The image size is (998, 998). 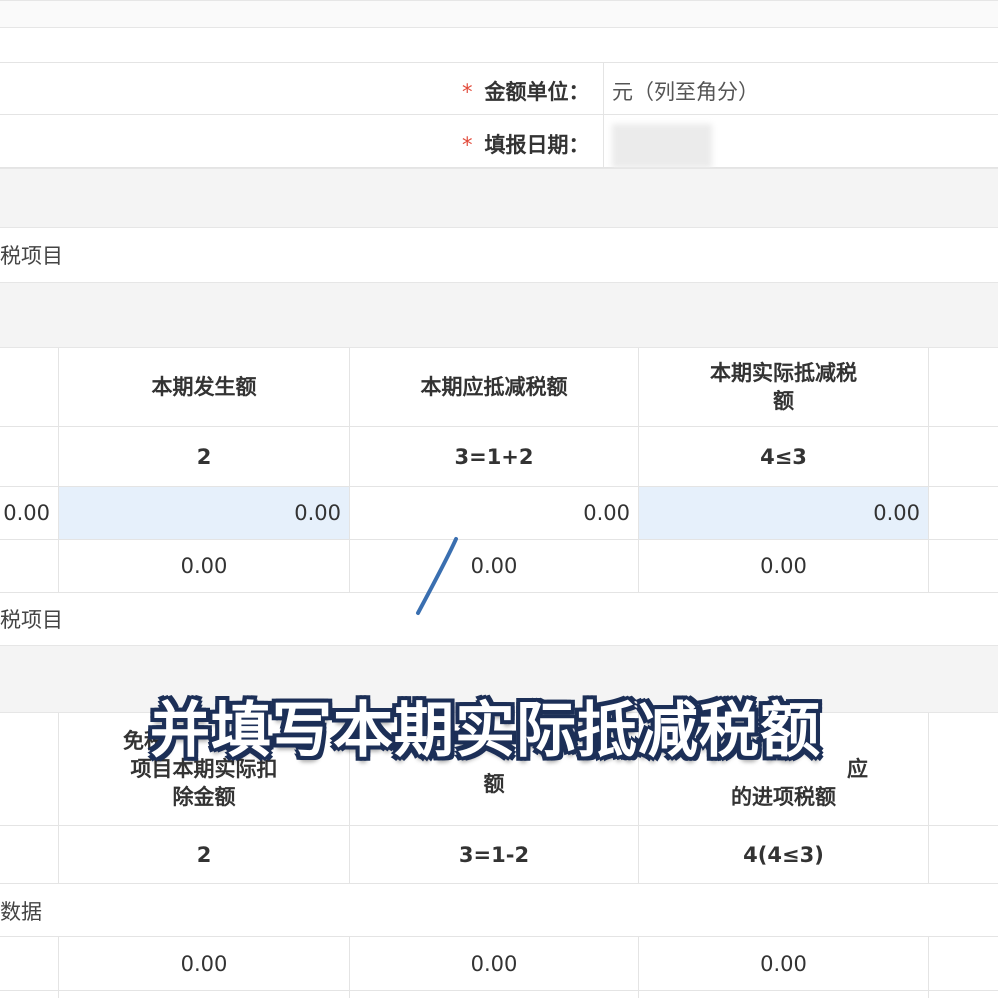 I want to click on table1-header-current-amount: 本期发生额, so click(x=204, y=387).